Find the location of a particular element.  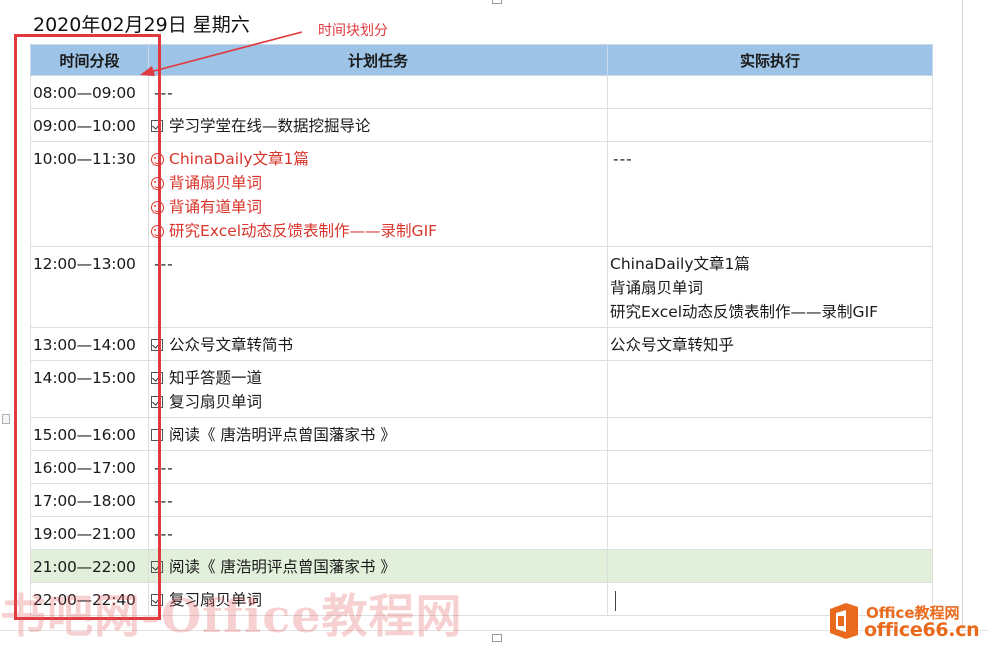

actual-item: ChinaDaily文章1篇 is located at coordinates (680, 264).